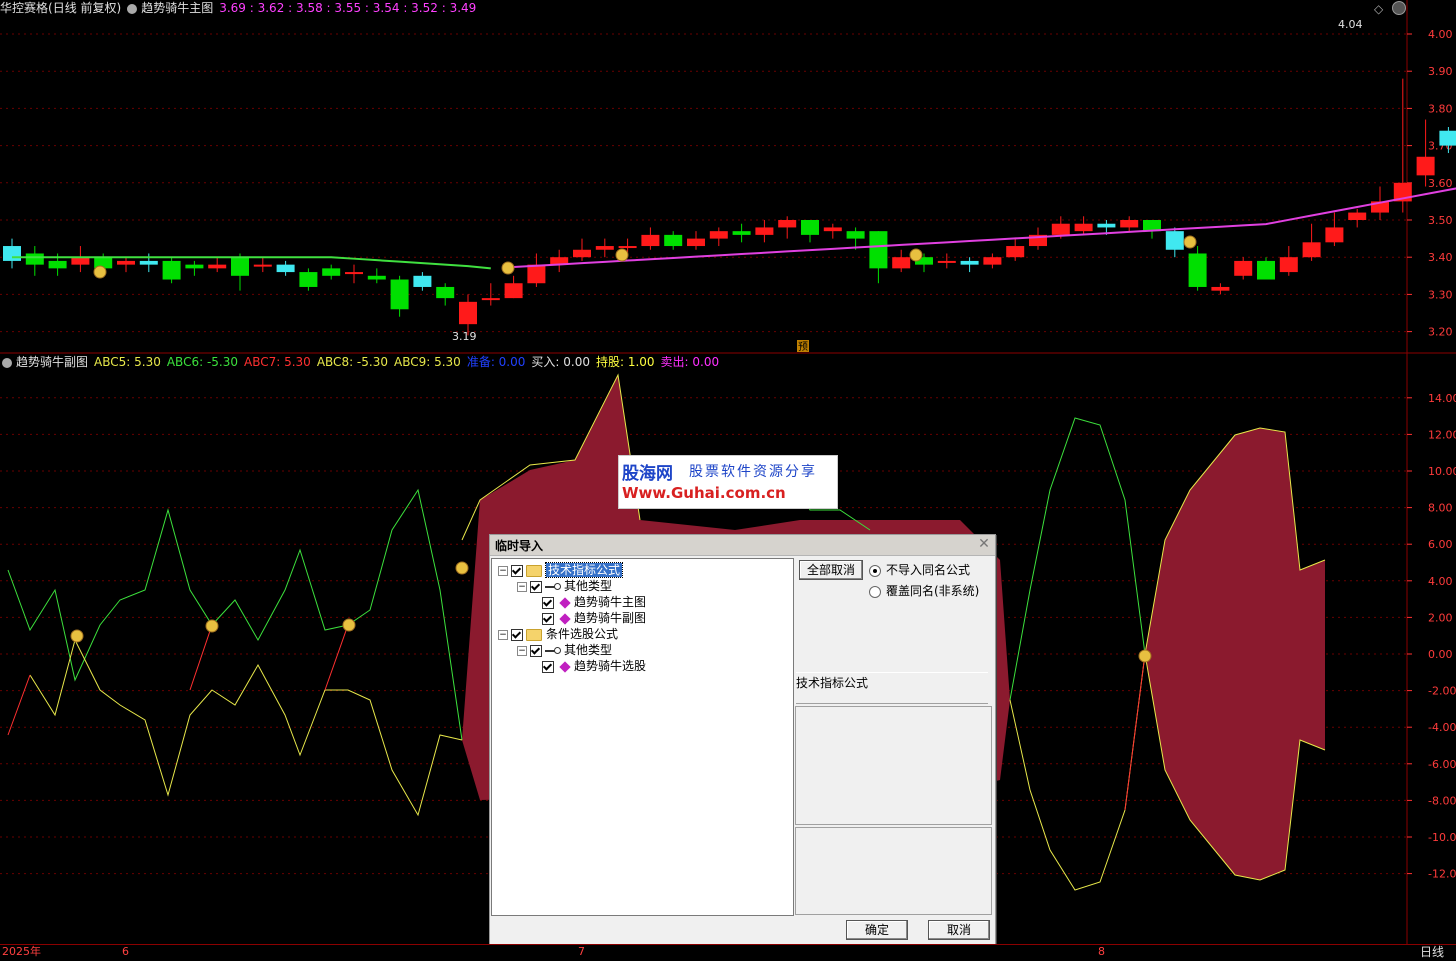 The height and width of the screenshot is (961, 1456). I want to click on folder-icon, so click(534, 634).